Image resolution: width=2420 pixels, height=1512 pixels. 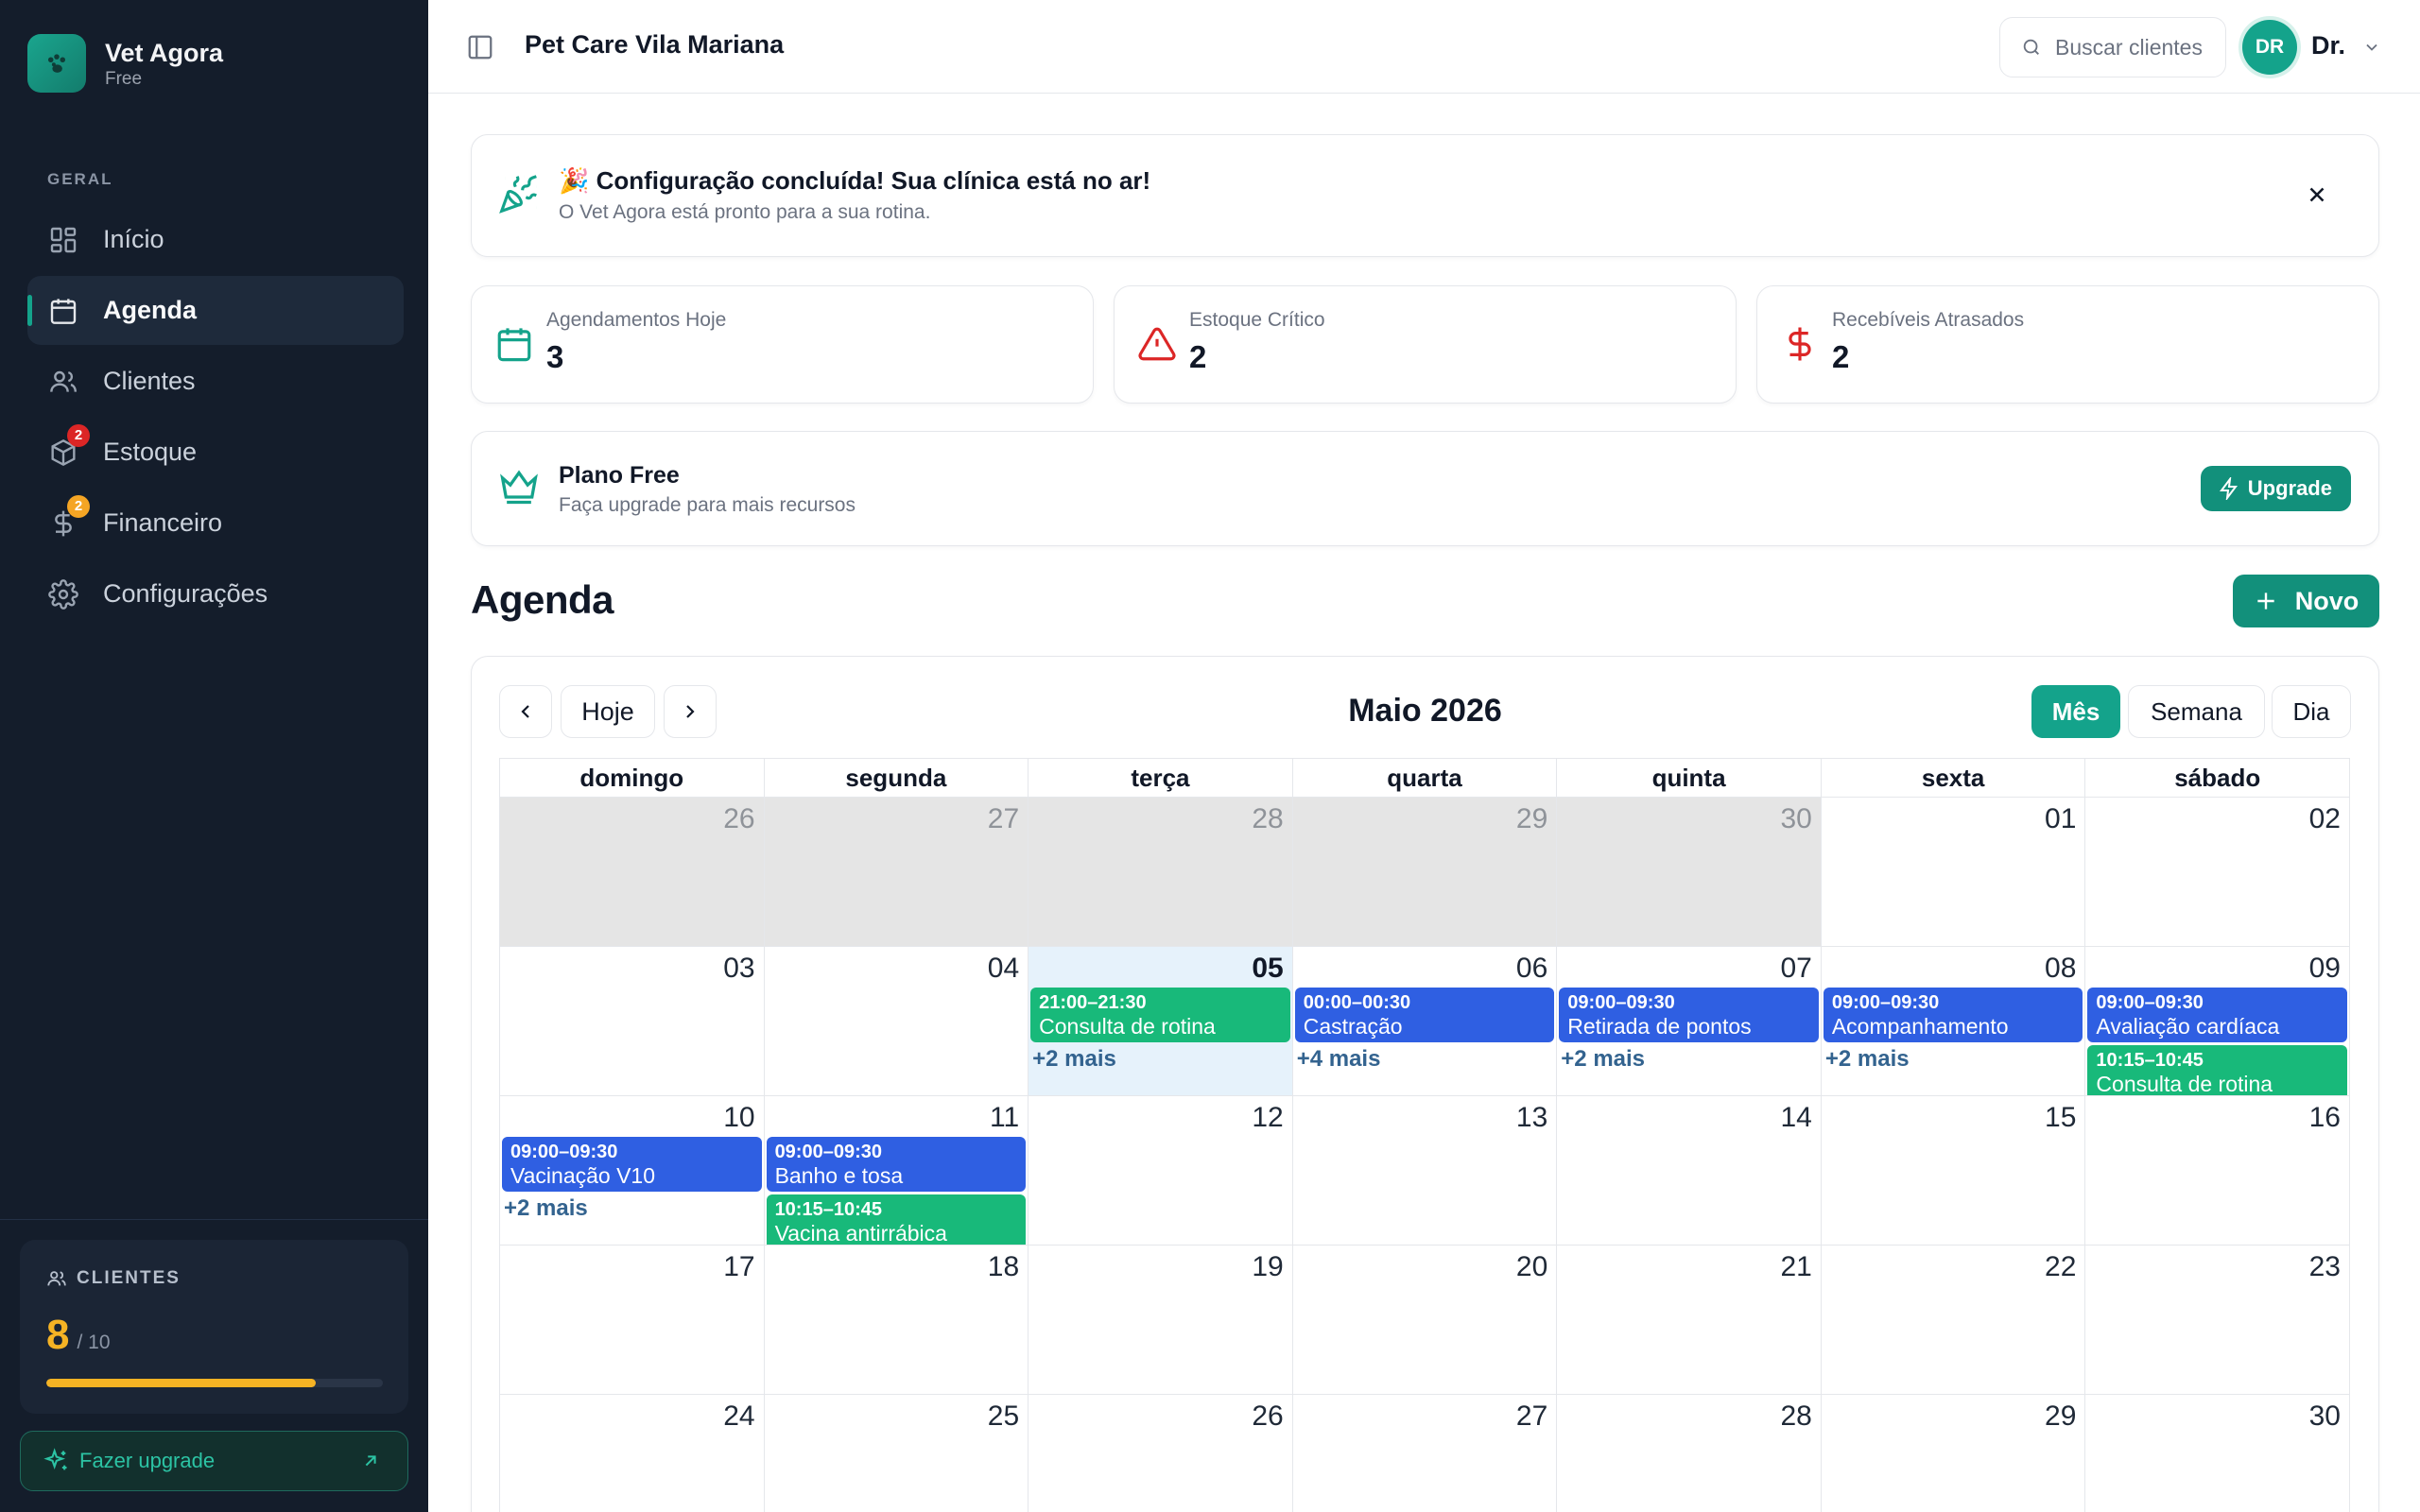 What do you see at coordinates (2196, 711) in the screenshot?
I see `view-week-button: Semana` at bounding box center [2196, 711].